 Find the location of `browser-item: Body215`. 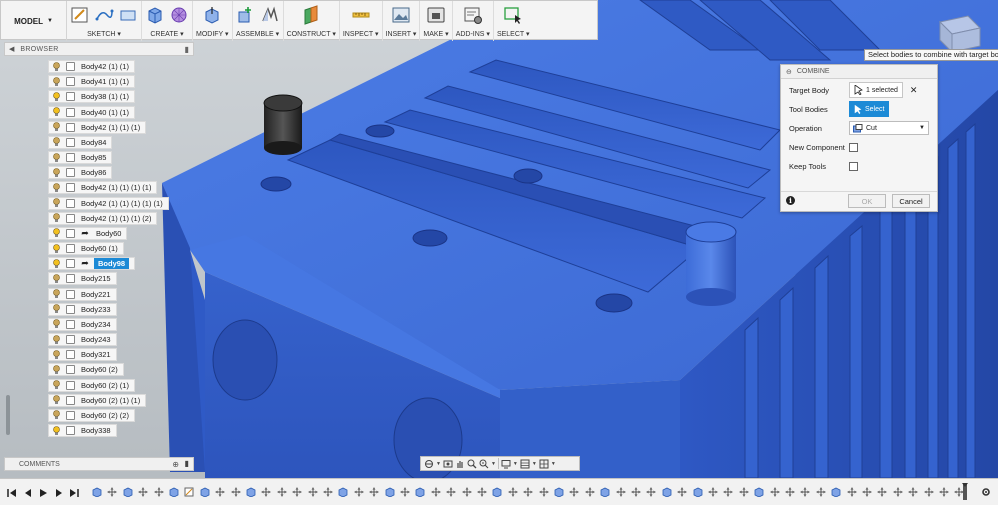

browser-item: Body215 is located at coordinates (82, 279).